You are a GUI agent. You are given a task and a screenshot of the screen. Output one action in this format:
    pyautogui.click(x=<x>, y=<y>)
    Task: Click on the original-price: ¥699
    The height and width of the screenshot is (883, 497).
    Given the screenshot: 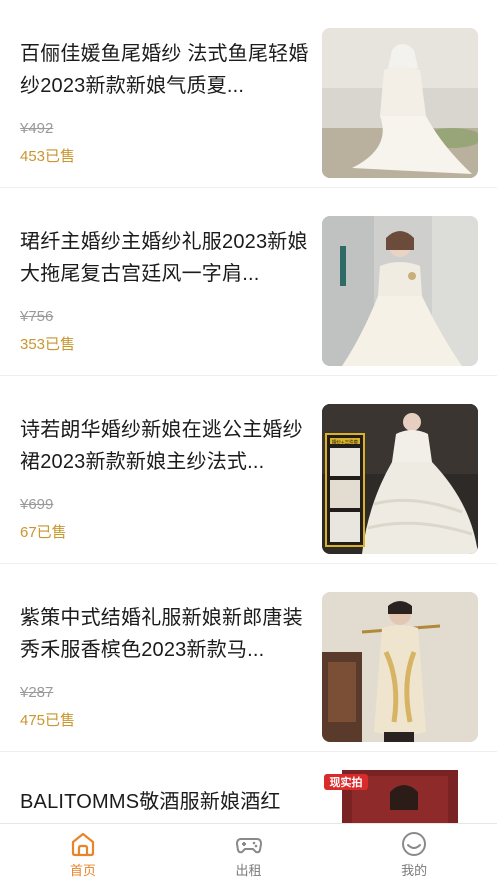 What is the action you would take?
    pyautogui.click(x=37, y=504)
    